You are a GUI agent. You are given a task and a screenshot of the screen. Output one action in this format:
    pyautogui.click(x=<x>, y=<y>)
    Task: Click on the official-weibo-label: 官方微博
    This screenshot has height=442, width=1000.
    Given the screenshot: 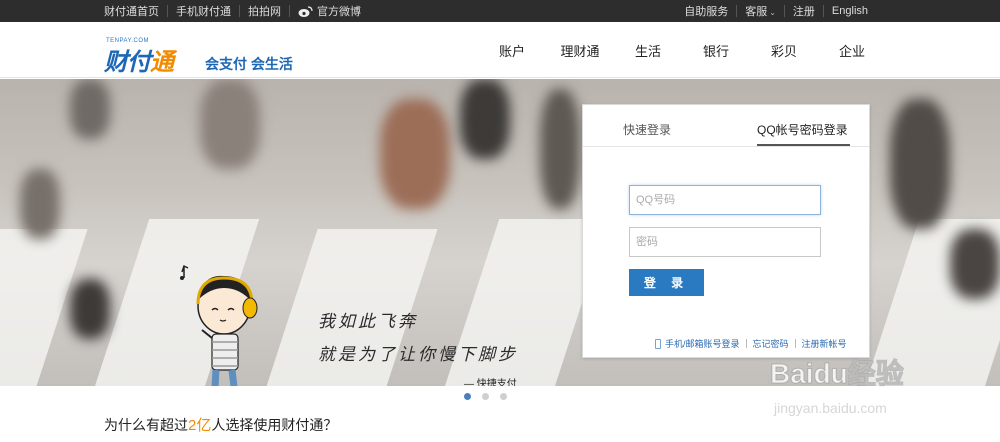 What is the action you would take?
    pyautogui.click(x=339, y=12)
    